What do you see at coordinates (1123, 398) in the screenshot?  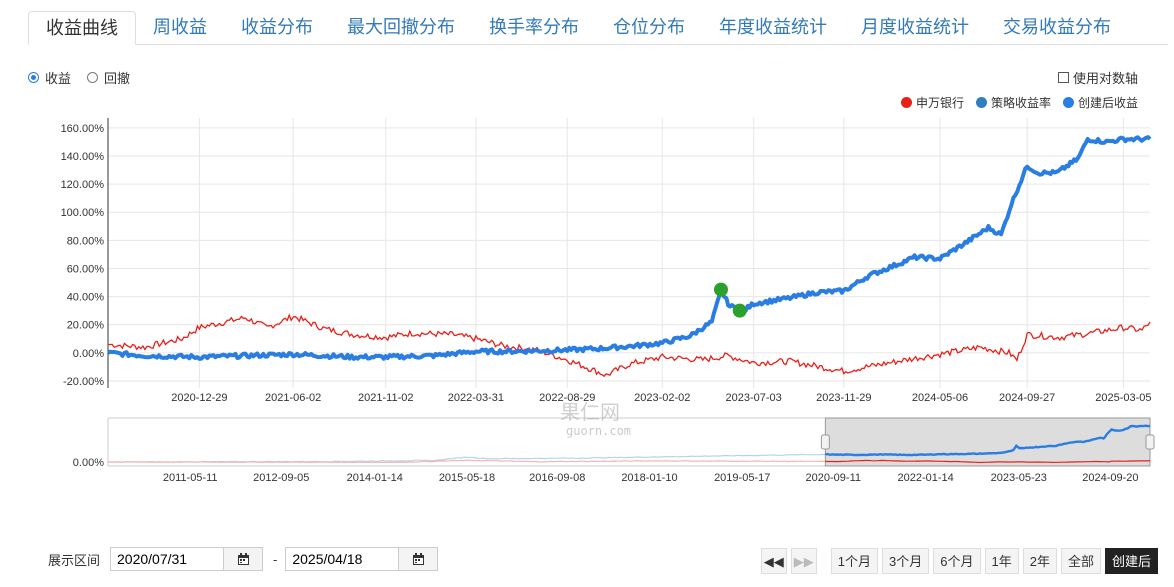 I see `x-tick-label: 2025-03-05` at bounding box center [1123, 398].